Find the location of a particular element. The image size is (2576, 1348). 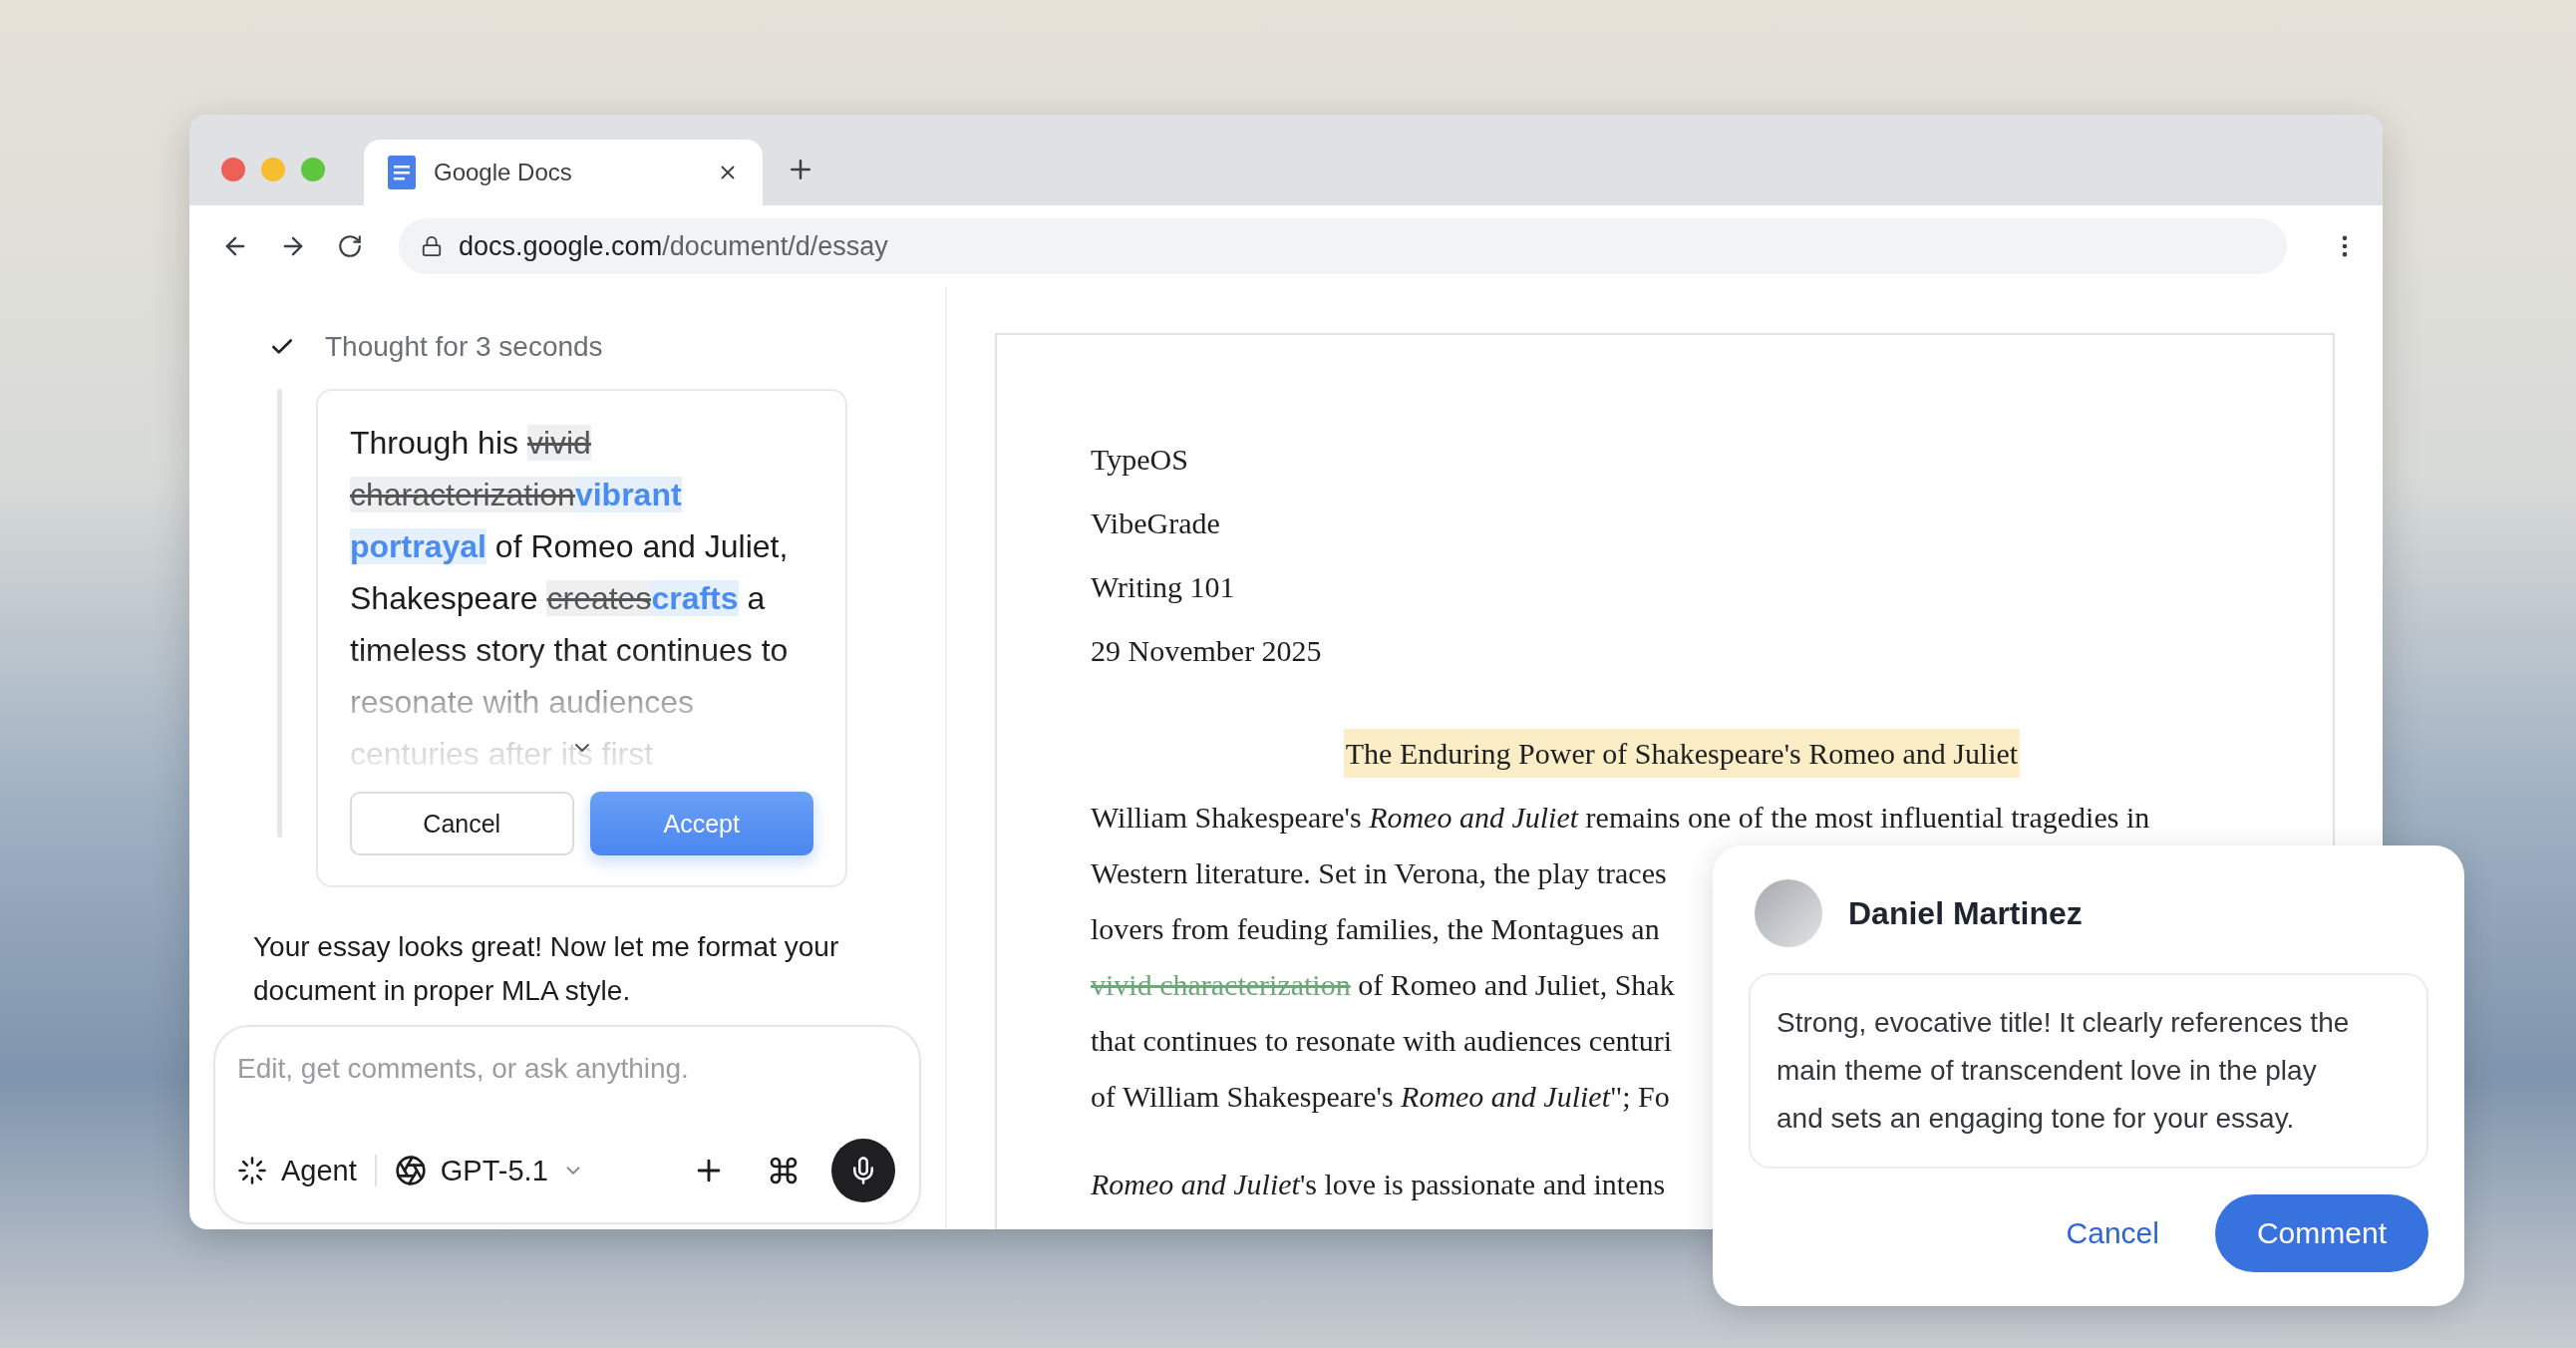

address-bar: docs.google.com/document/d/essay is located at coordinates (1343, 246).